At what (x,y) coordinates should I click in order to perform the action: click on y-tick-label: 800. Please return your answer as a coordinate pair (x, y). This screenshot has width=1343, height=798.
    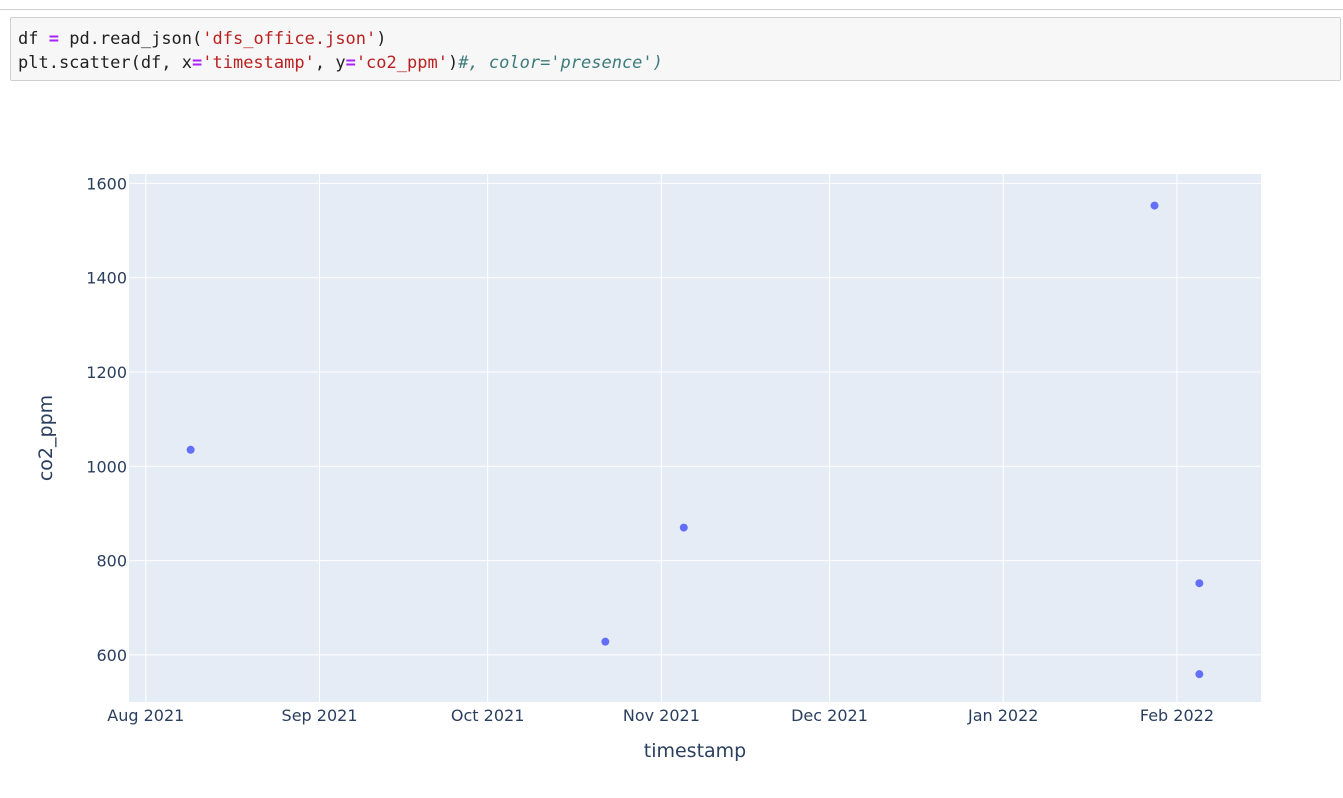
    Looking at the image, I should click on (111, 561).